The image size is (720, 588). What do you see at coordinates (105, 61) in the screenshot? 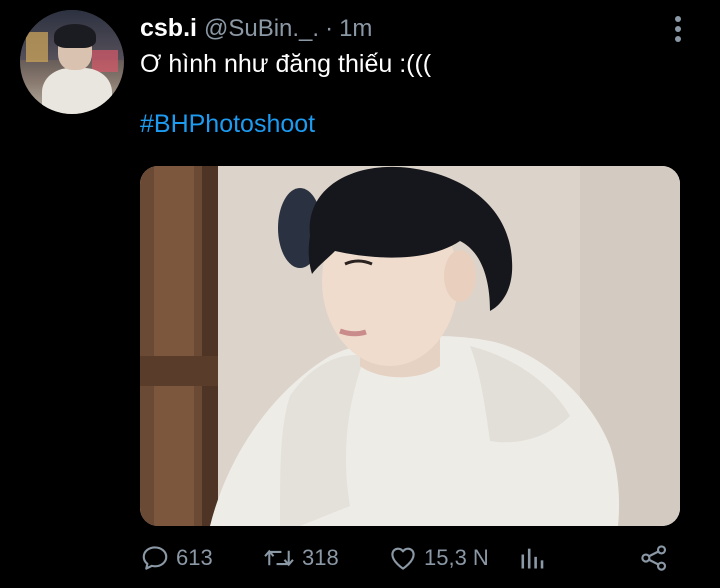
I see `avatar-sign-red` at bounding box center [105, 61].